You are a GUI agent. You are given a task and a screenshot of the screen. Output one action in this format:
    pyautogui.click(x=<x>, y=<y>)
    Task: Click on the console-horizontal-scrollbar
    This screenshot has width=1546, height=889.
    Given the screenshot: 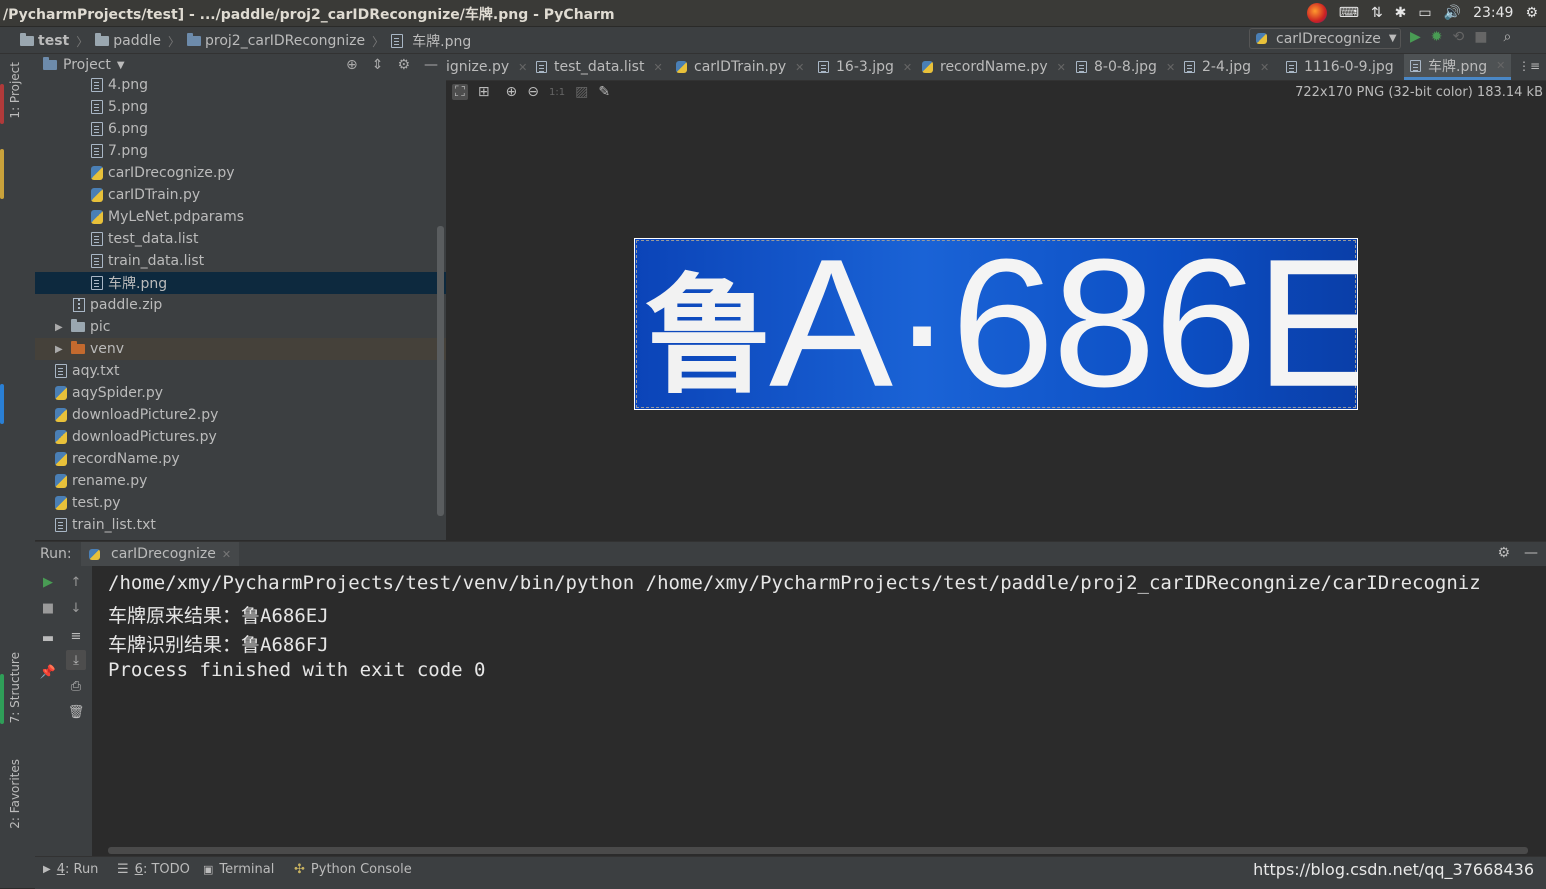 What is the action you would take?
    pyautogui.click(x=818, y=850)
    